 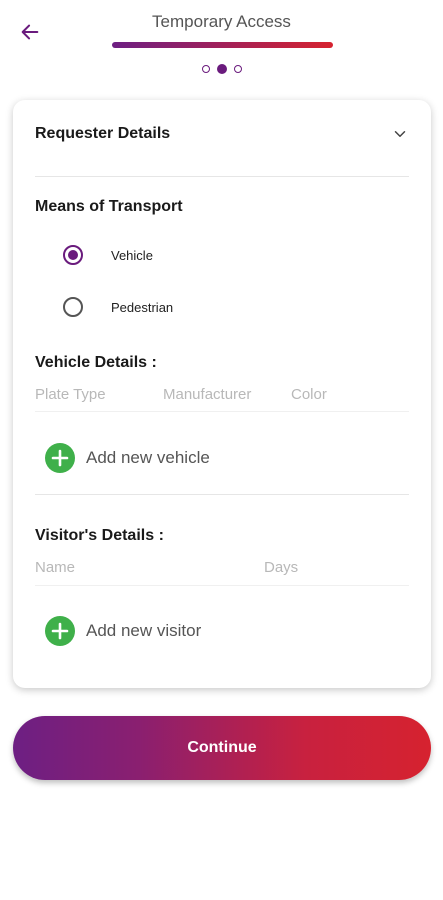 What do you see at coordinates (108, 255) in the screenshot?
I see `radio-option-vehicle: Vehicle` at bounding box center [108, 255].